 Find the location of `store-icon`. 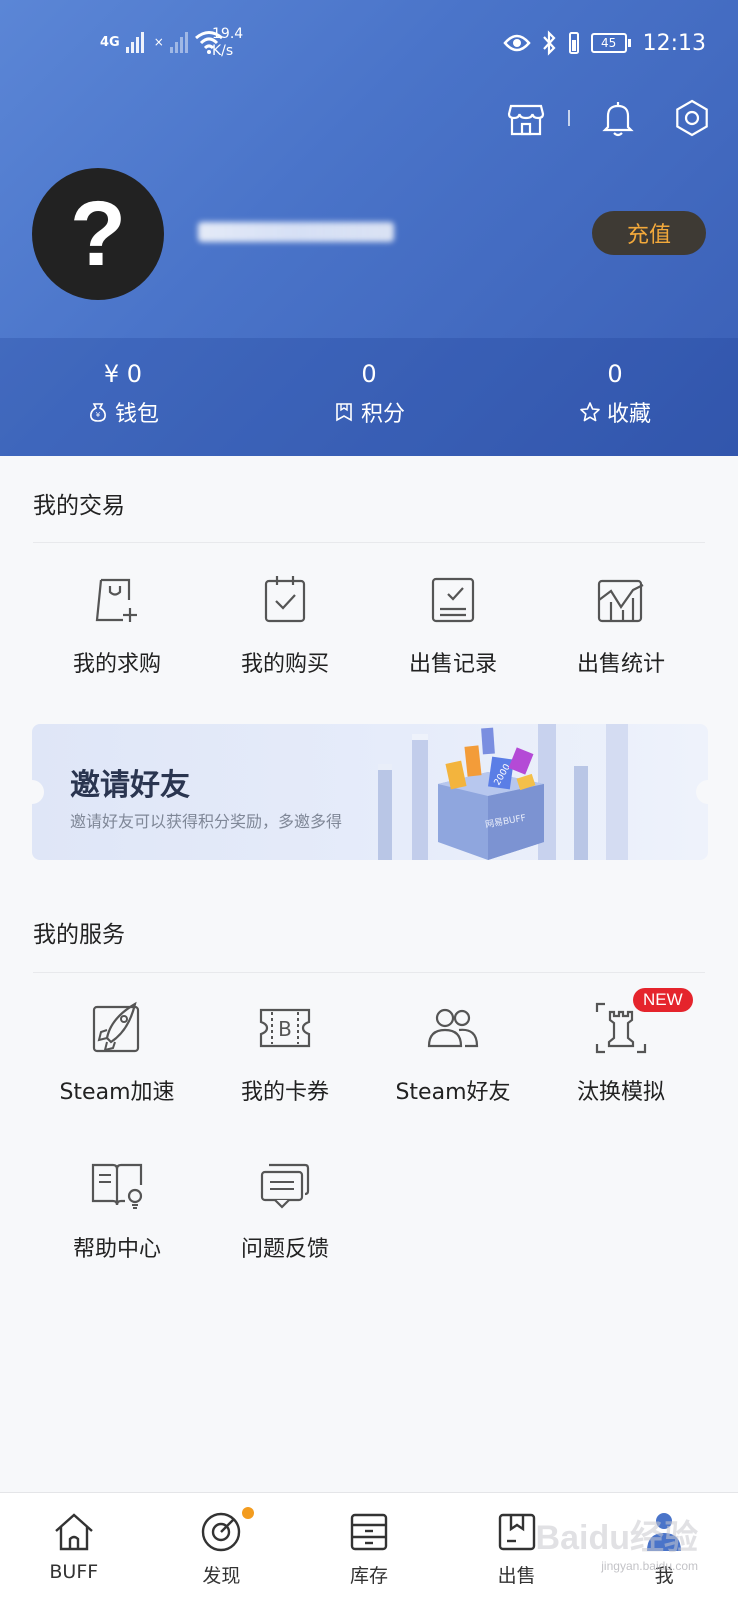

store-icon is located at coordinates (526, 118).